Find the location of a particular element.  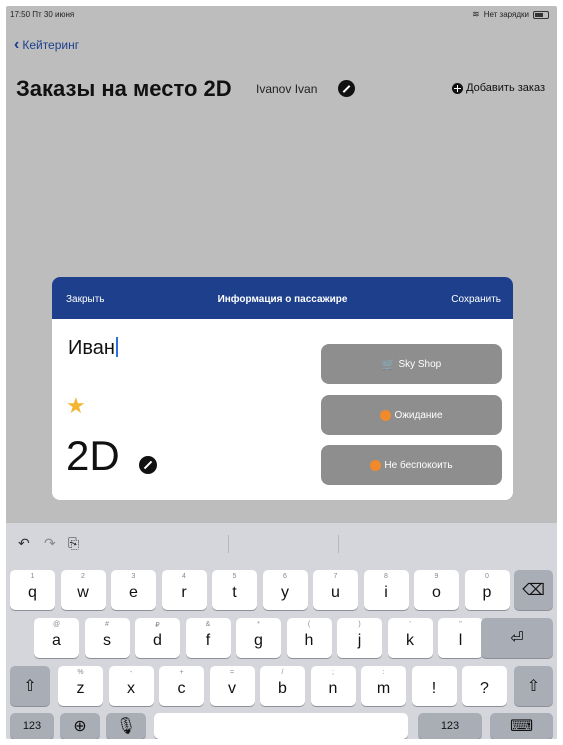

keyboard-toolbar: ↶ ↷ ⎘ is located at coordinates (281, 543).